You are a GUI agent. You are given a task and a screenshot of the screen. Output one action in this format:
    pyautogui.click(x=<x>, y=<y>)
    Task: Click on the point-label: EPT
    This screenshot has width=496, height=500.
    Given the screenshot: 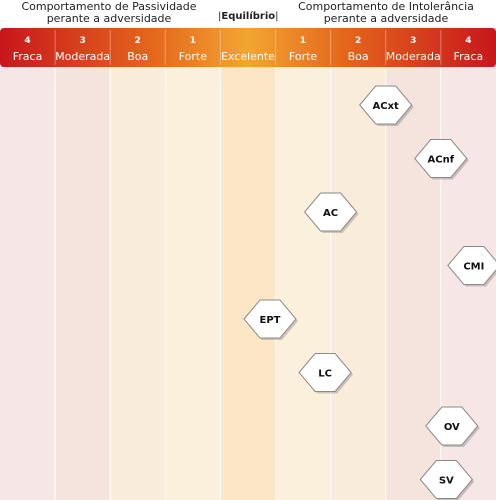 What is the action you would take?
    pyautogui.click(x=269, y=320)
    